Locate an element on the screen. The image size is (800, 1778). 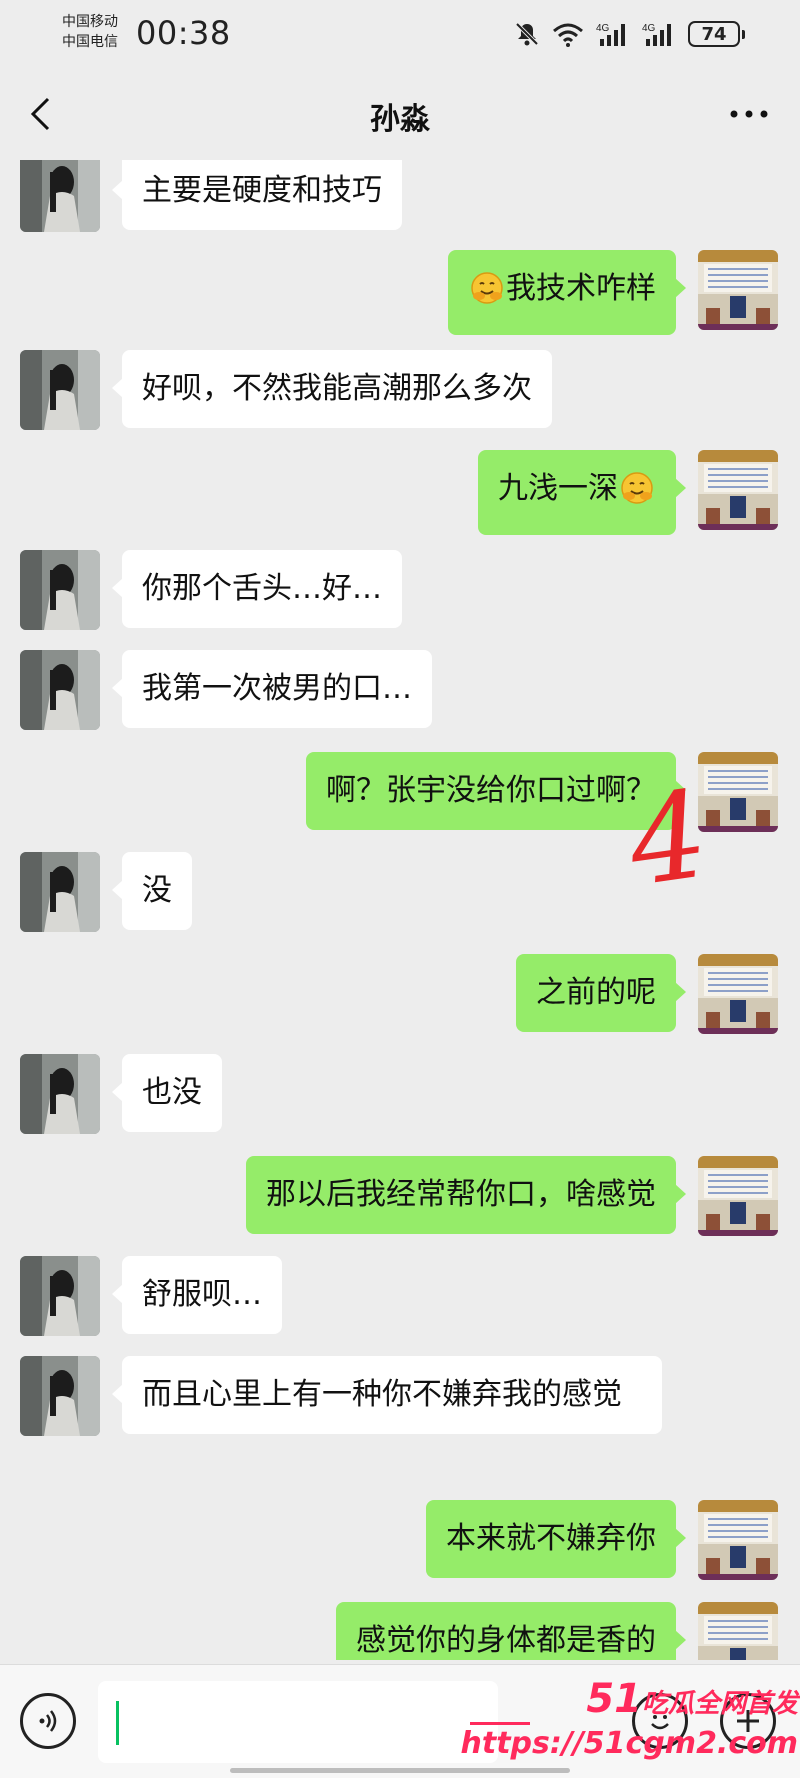
message-text: 而且心里上有一种你不嫌弃我的感觉 is located at coordinates (382, 1394).